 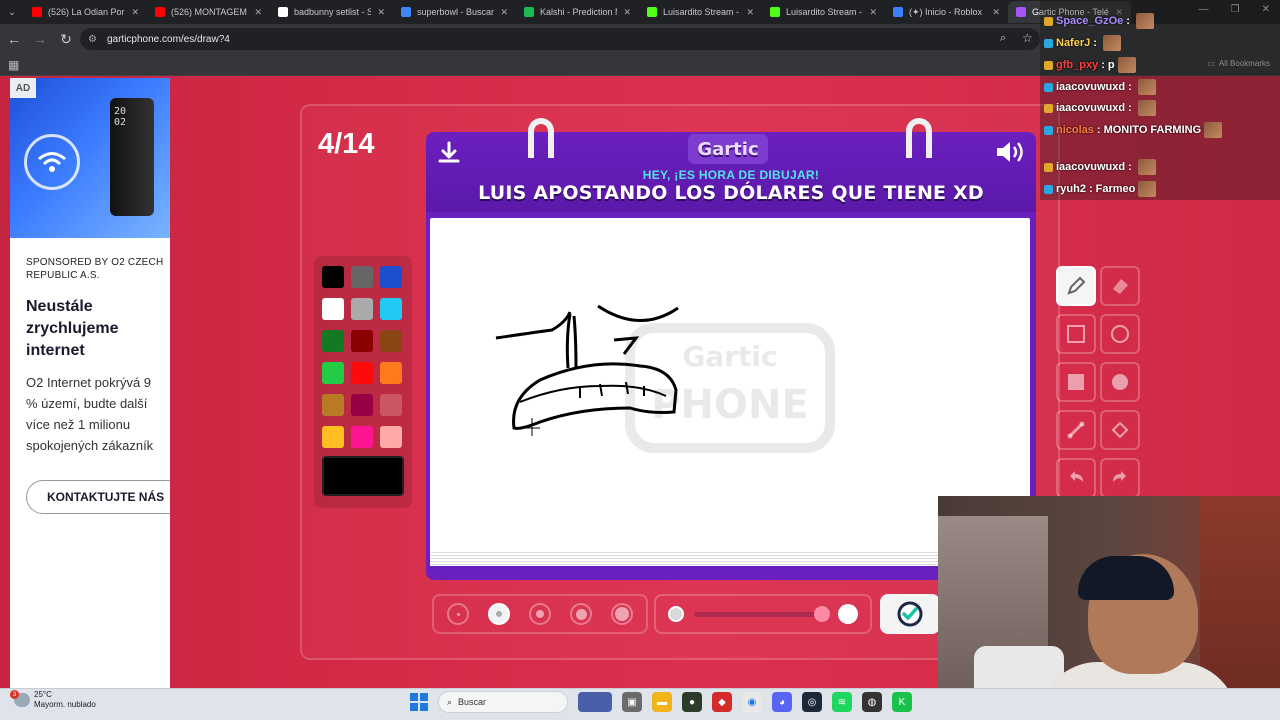 I want to click on spotify-icon: ≋, so click(x=842, y=702).